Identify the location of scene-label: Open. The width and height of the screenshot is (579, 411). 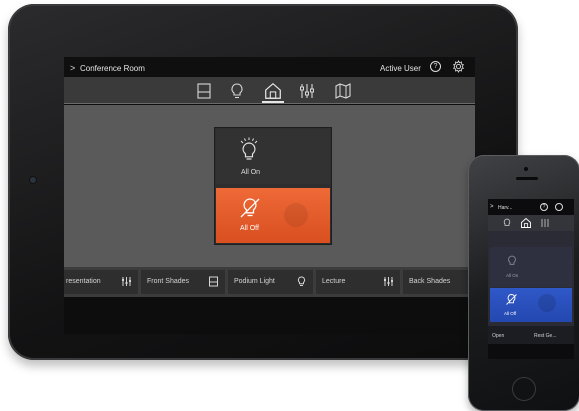
(498, 336).